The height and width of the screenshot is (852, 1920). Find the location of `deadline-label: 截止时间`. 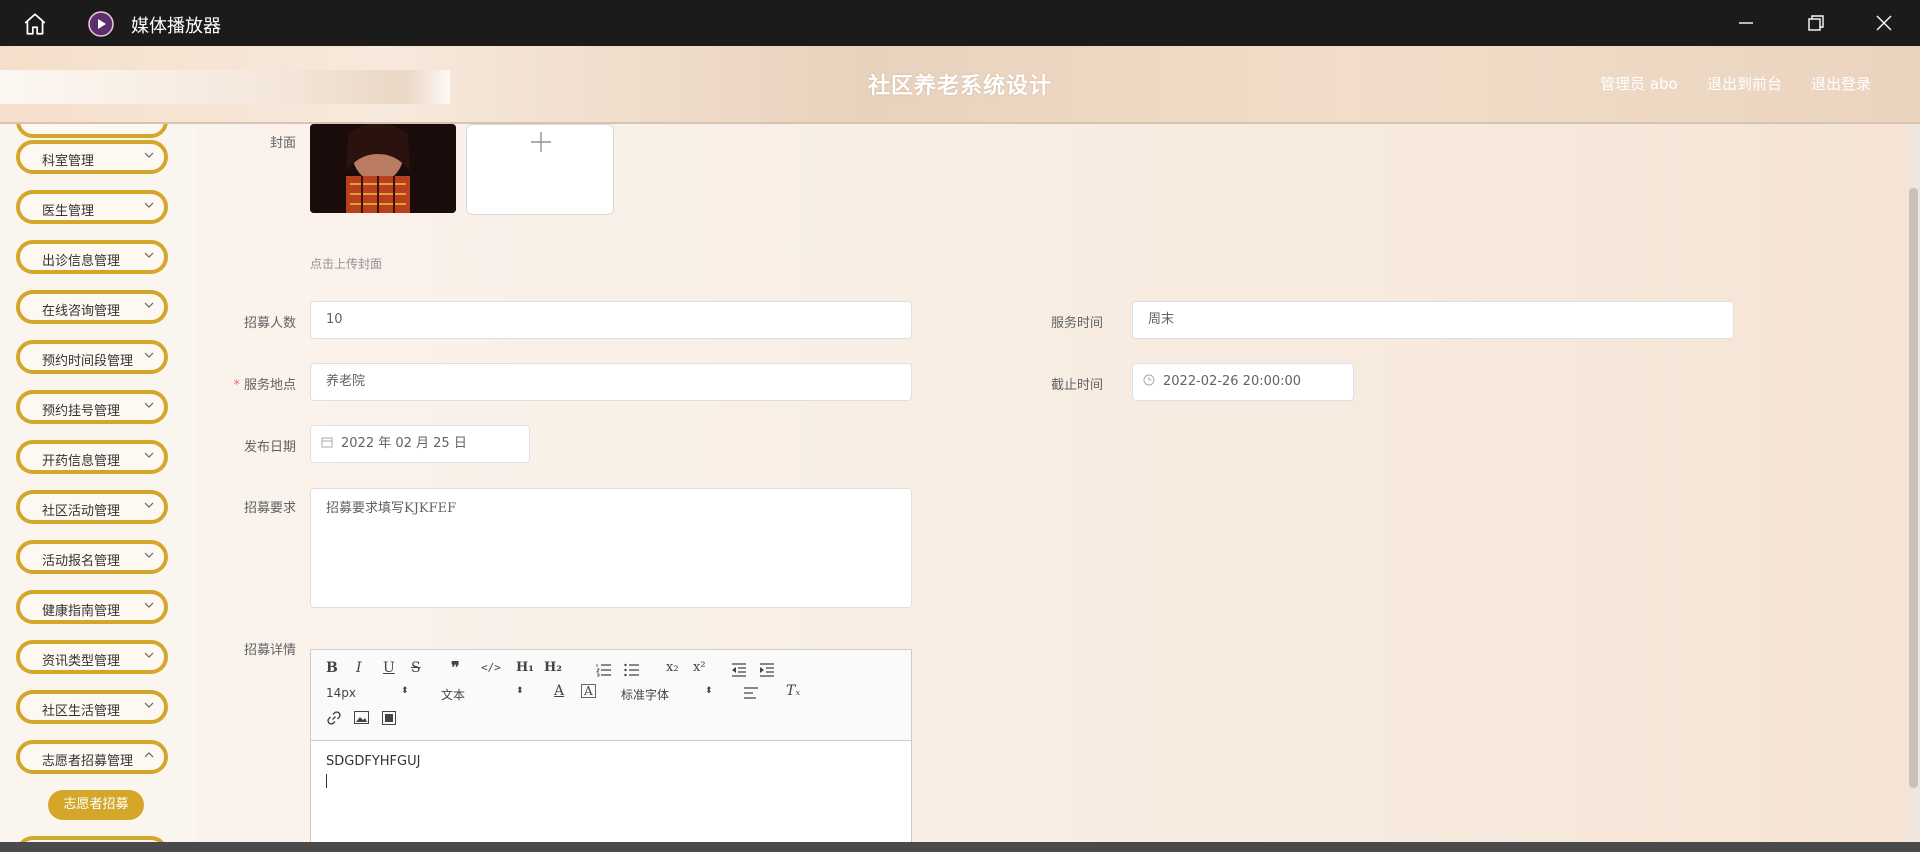

deadline-label: 截止时间 is located at coordinates (1076, 385).